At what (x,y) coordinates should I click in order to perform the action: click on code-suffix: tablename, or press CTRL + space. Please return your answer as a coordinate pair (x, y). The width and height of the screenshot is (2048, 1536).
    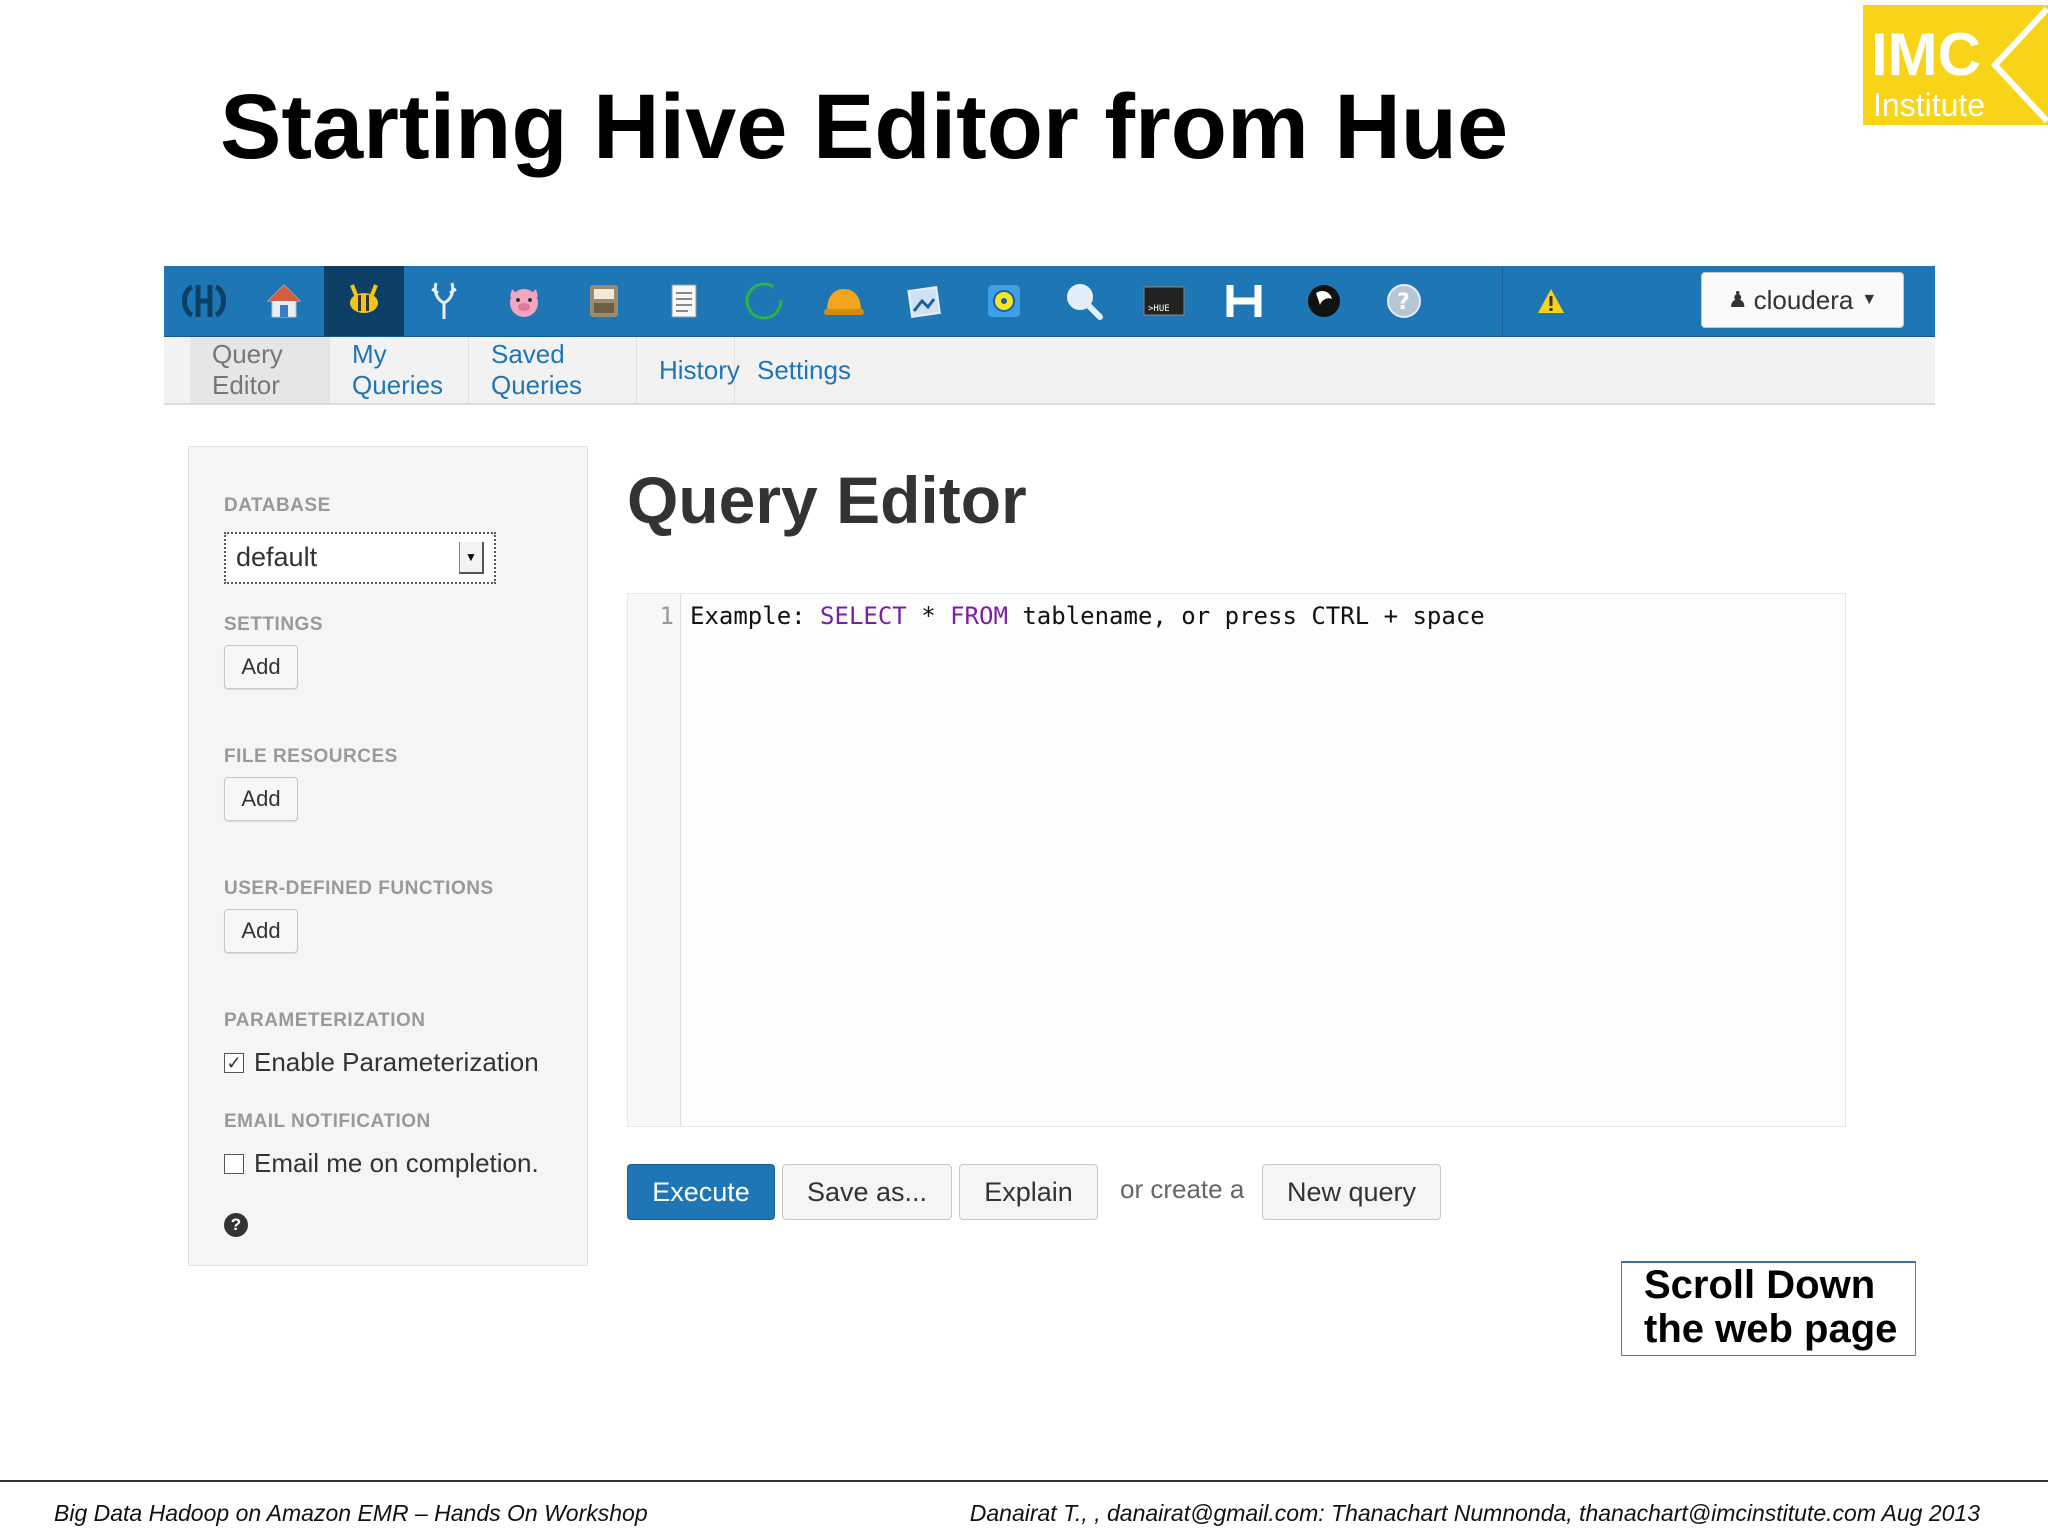
    Looking at the image, I should click on (1246, 616).